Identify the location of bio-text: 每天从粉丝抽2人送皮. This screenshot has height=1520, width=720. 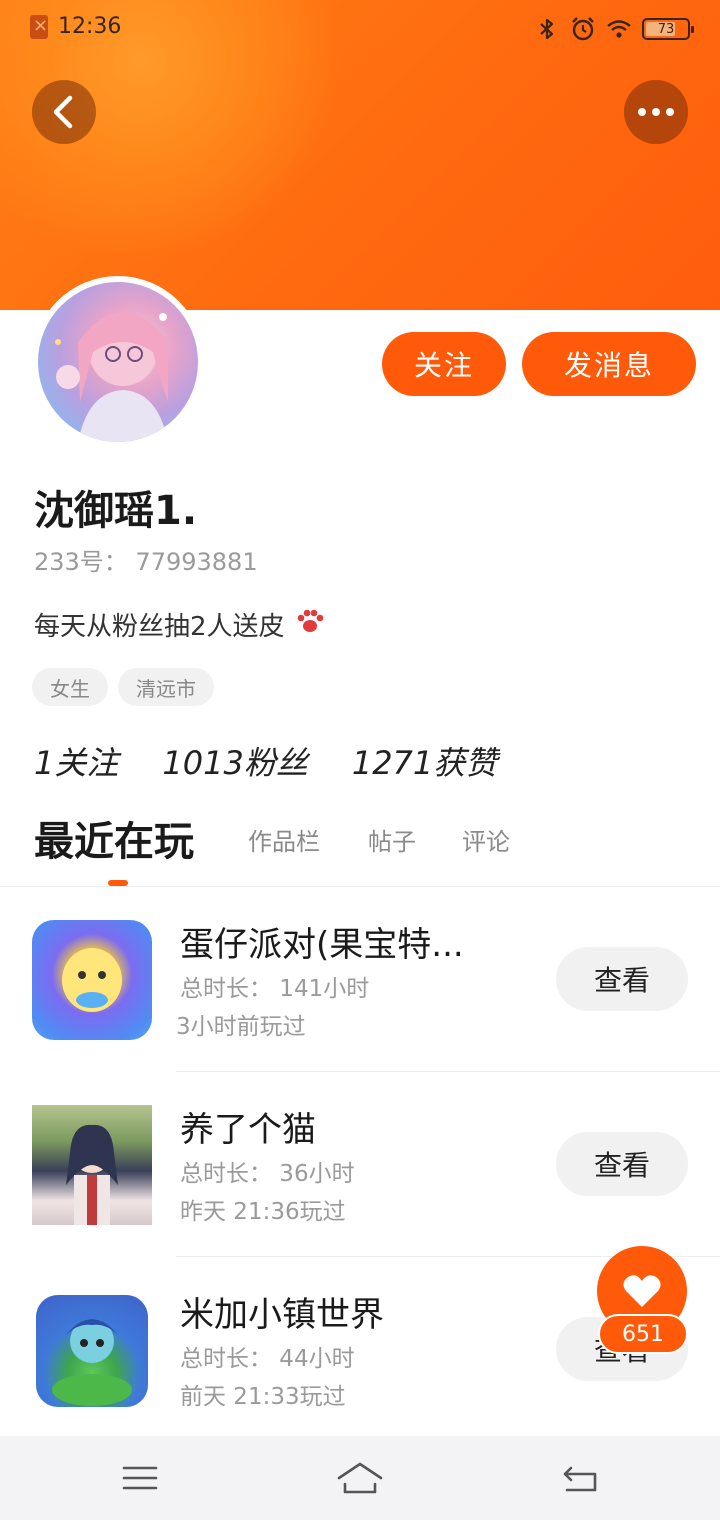
(159, 627).